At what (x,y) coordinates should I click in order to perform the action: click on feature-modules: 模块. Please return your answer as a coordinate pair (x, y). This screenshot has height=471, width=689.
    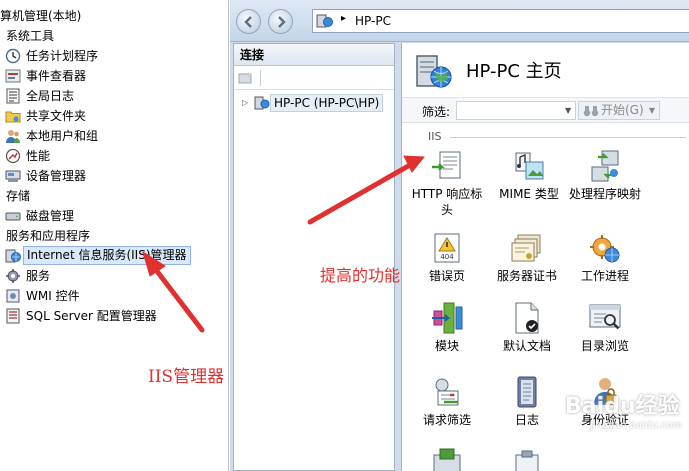
    Looking at the image, I should click on (447, 327).